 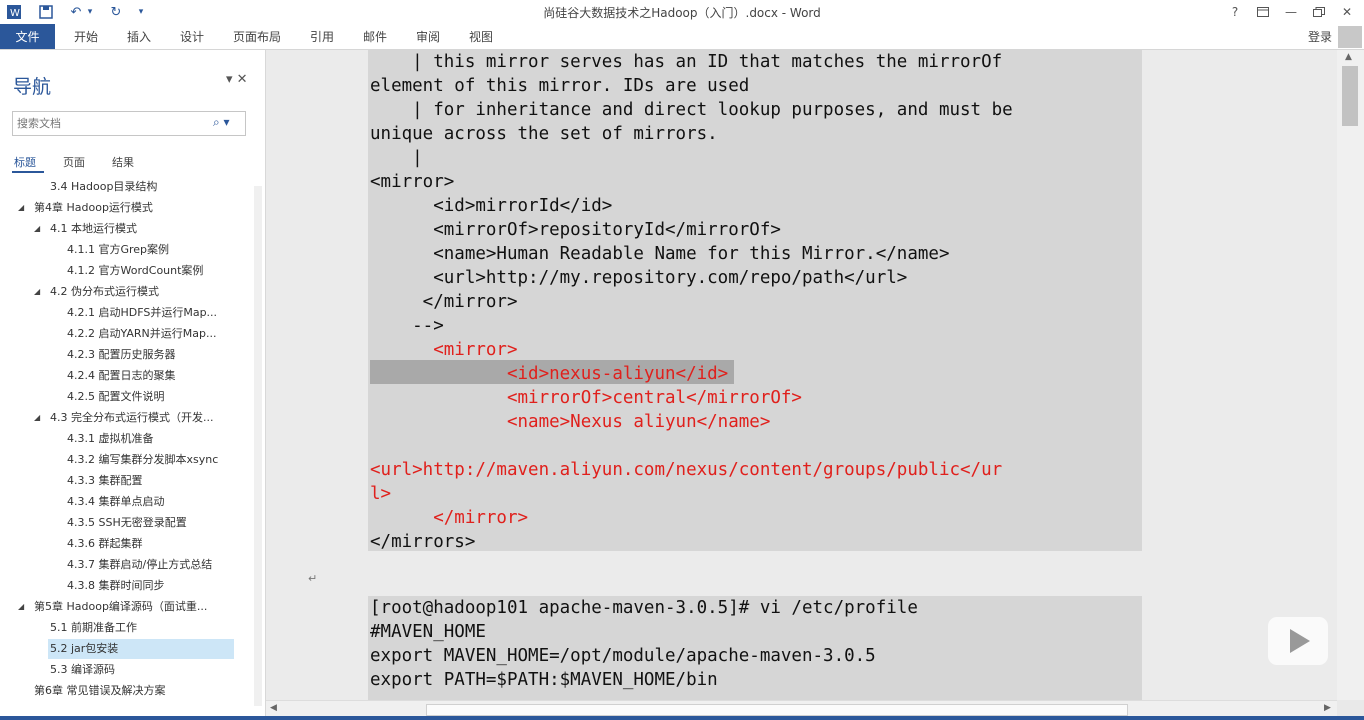 I want to click on nav-heading-item: 5.2 jar包安装, so click(x=141, y=649).